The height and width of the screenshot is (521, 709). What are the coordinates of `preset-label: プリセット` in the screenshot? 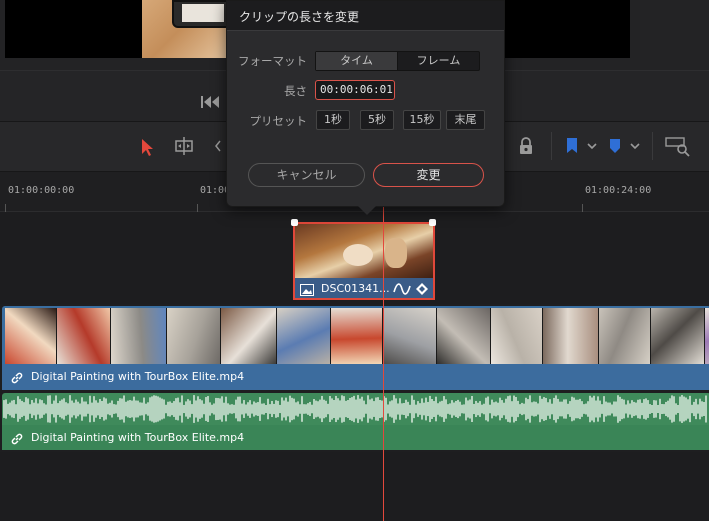 It's located at (278, 121).